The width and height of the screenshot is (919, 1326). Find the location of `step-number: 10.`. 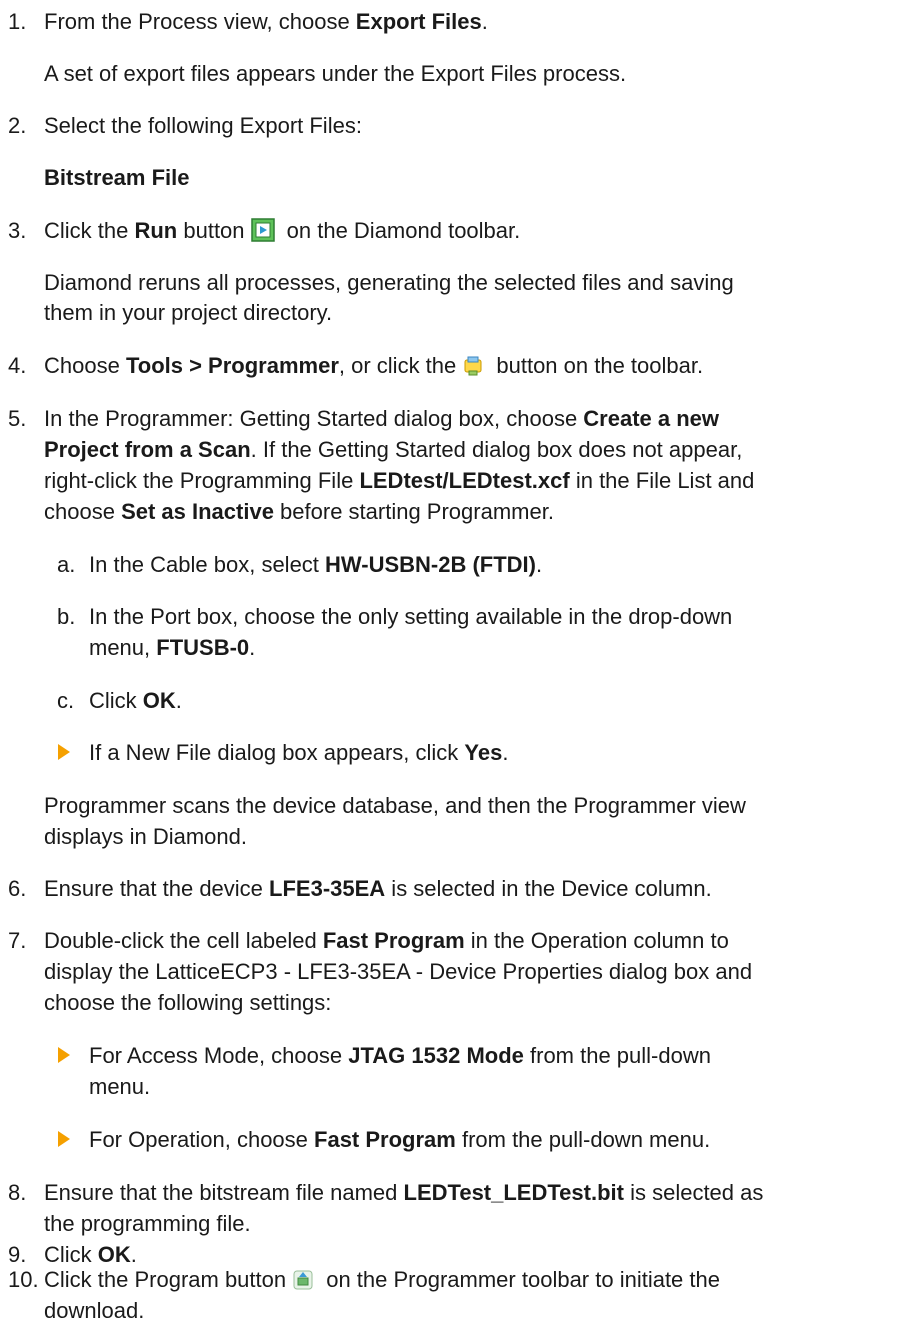

step-number: 10. is located at coordinates (23, 1279).